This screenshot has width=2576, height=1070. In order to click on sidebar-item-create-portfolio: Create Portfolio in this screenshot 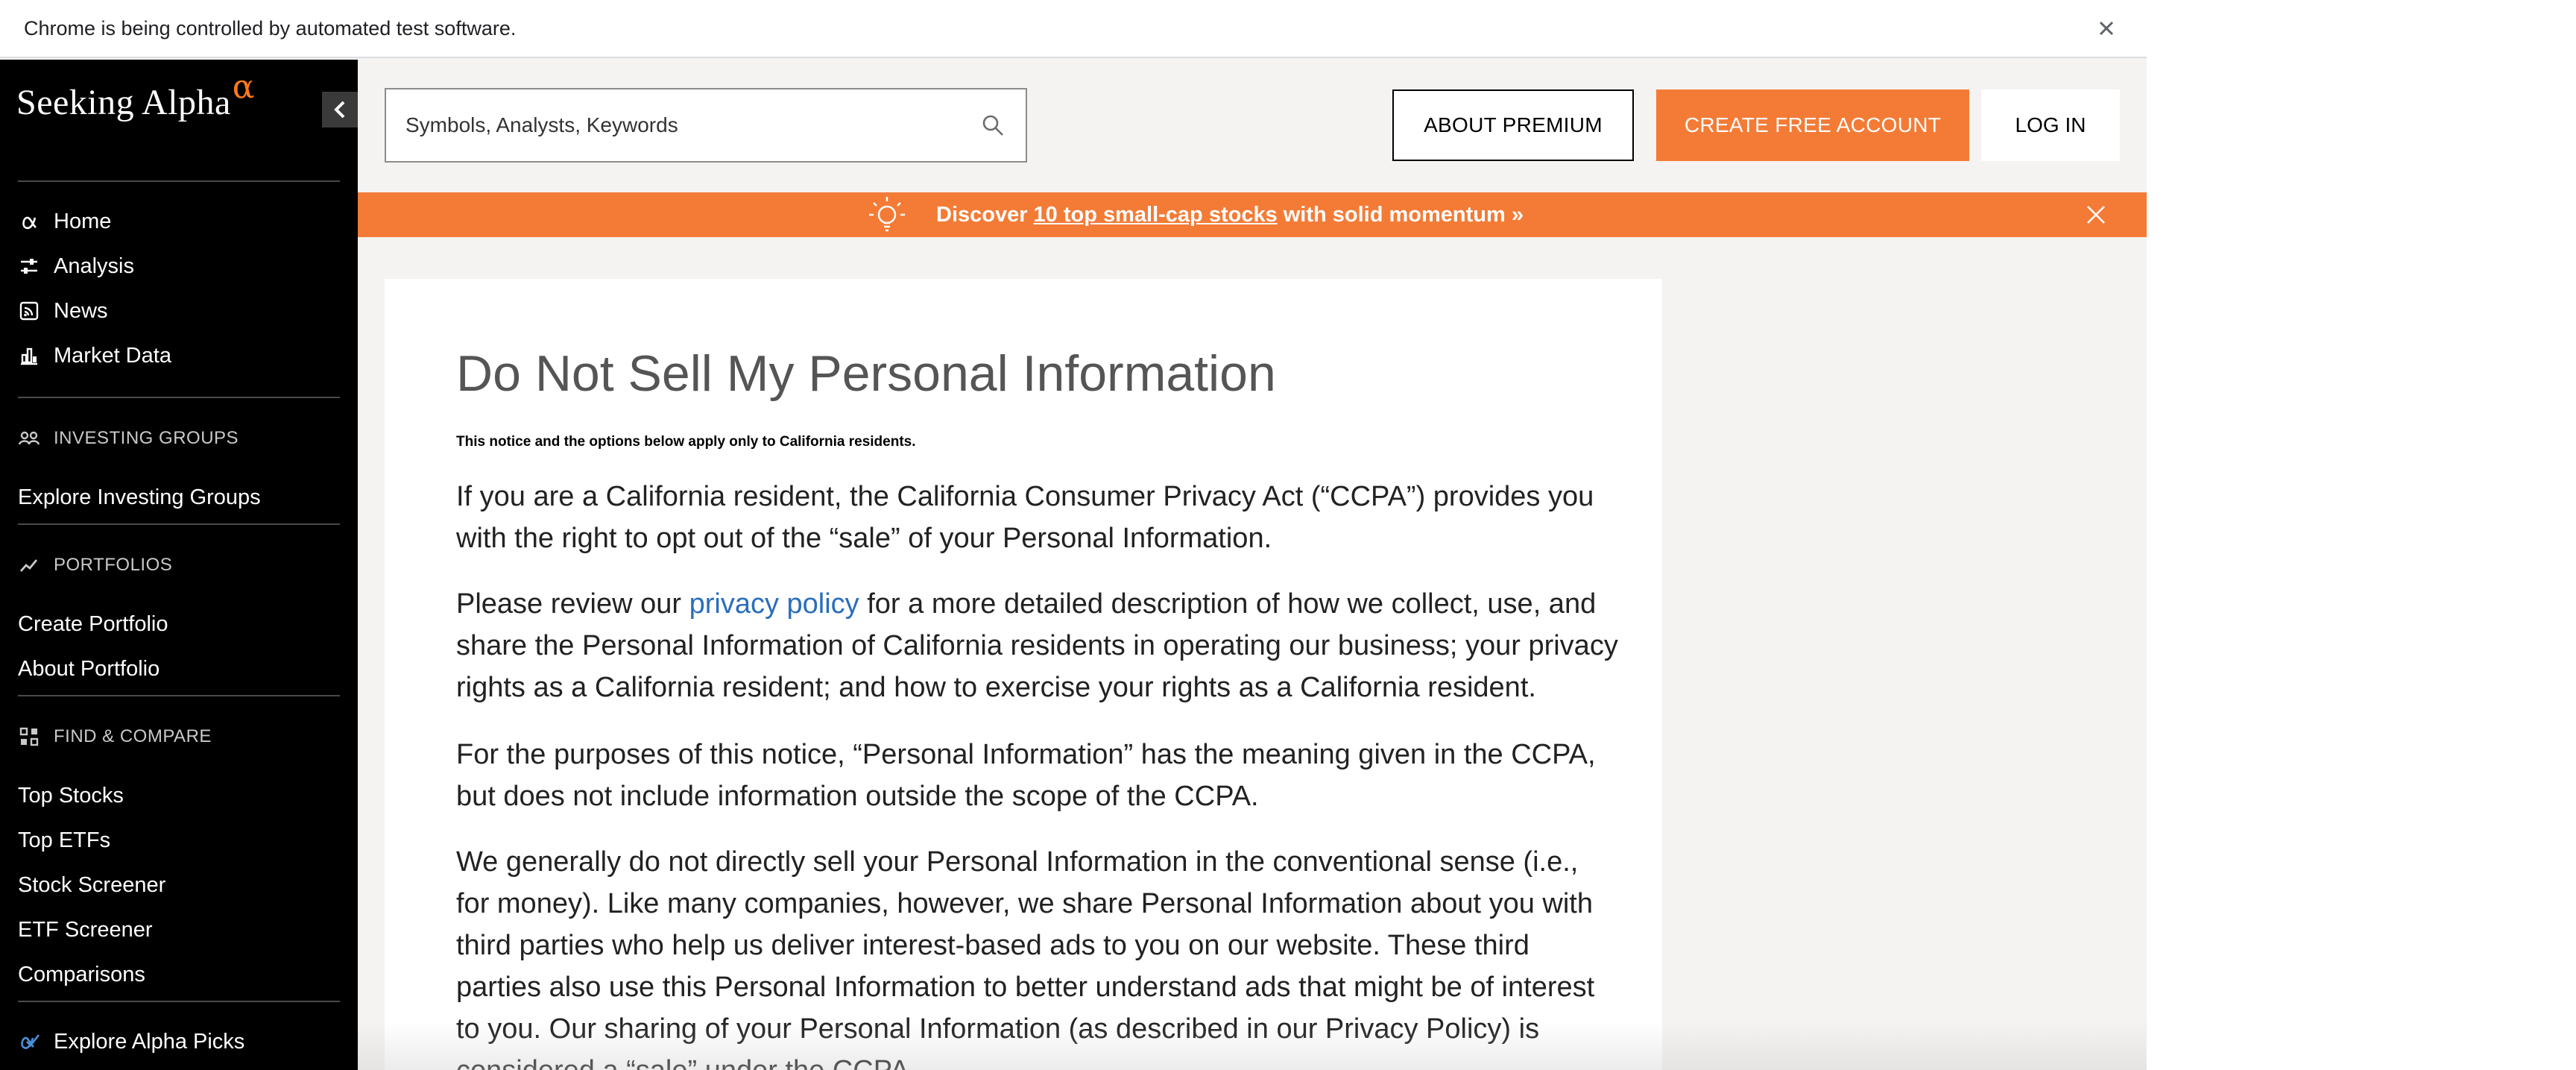, I will do `click(93, 624)`.